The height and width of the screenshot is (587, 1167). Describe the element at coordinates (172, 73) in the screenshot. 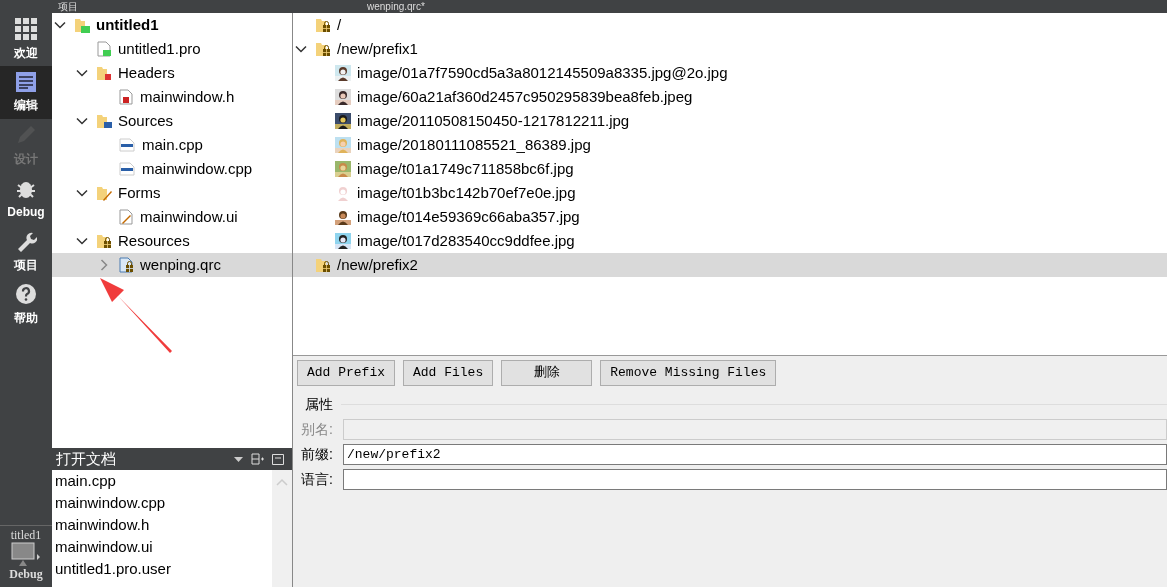

I see `tree-item: Headers` at that location.